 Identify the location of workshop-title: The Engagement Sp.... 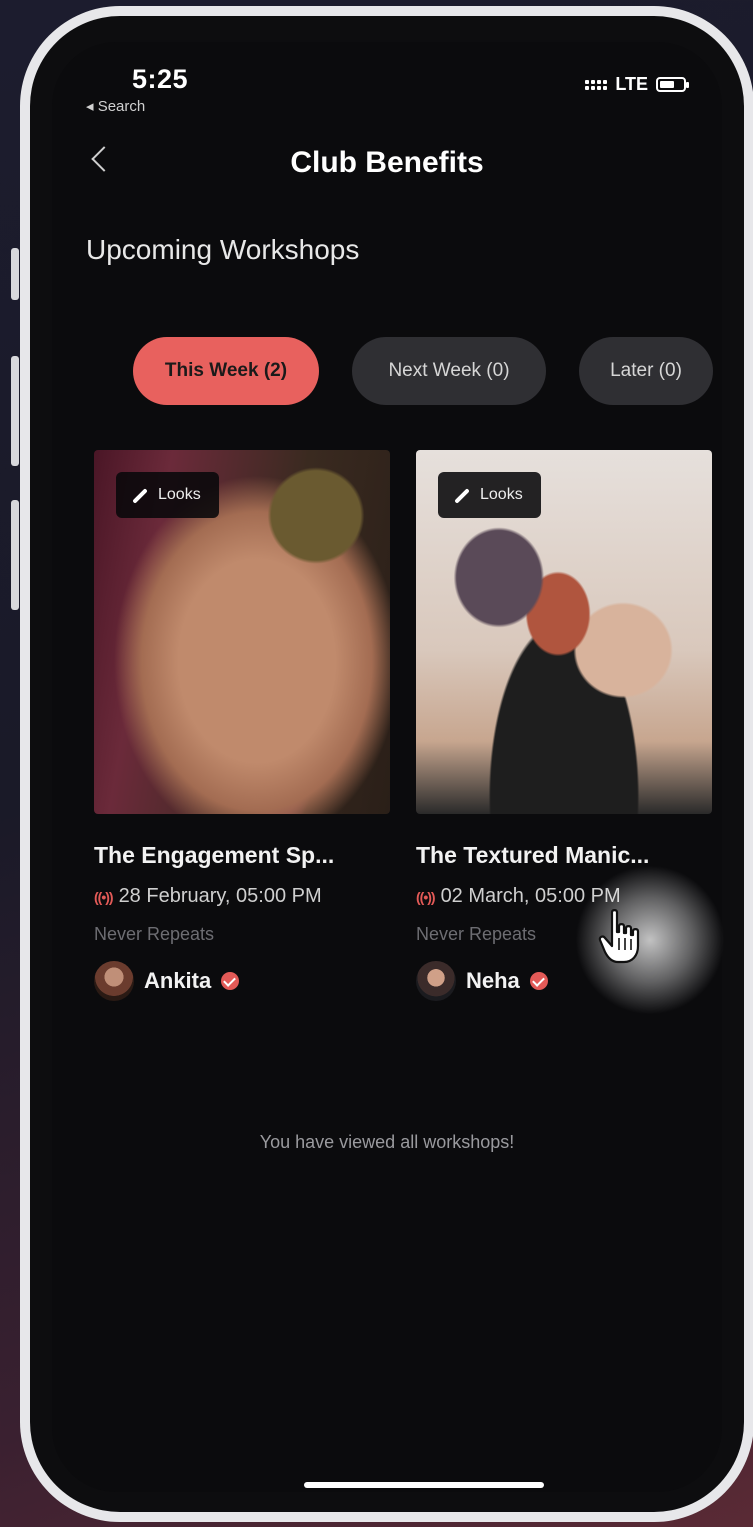
(214, 855).